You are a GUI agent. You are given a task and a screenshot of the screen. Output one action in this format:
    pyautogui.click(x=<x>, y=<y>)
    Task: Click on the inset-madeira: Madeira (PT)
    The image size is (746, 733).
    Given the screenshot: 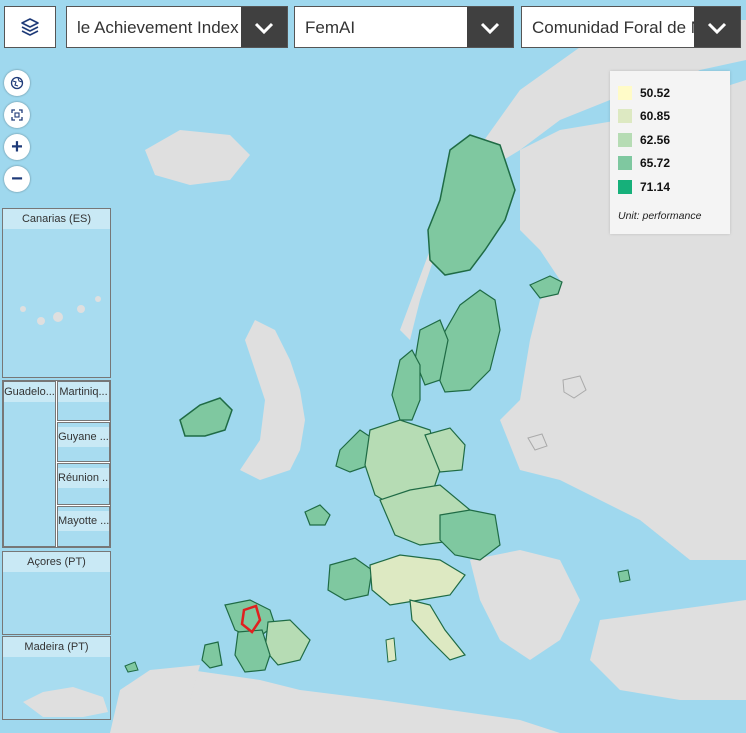 What is the action you would take?
    pyautogui.click(x=56, y=678)
    